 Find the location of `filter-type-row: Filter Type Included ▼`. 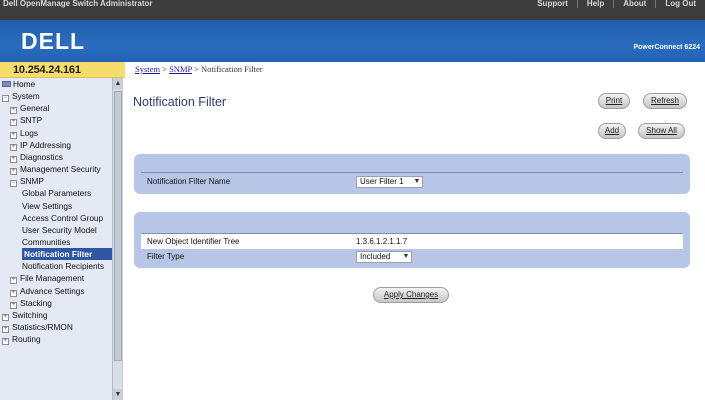

filter-type-row: Filter Type Included ▼ is located at coordinates (412, 256).